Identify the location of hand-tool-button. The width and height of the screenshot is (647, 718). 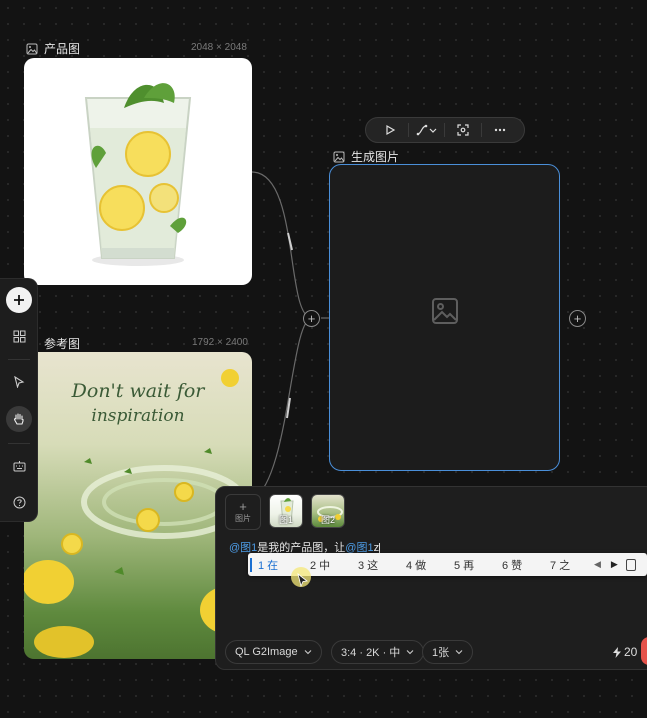
(19, 419).